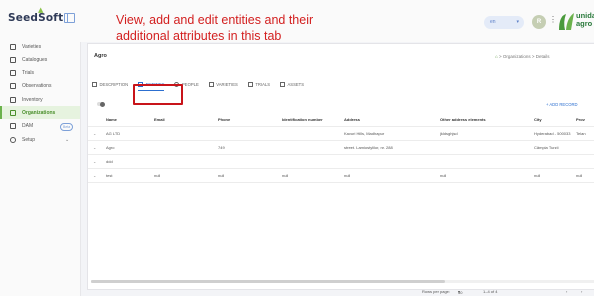 The width and height of the screenshot is (594, 296). What do you see at coordinates (158, 94) in the screenshot?
I see `entities-tab-highlight` at bounding box center [158, 94].